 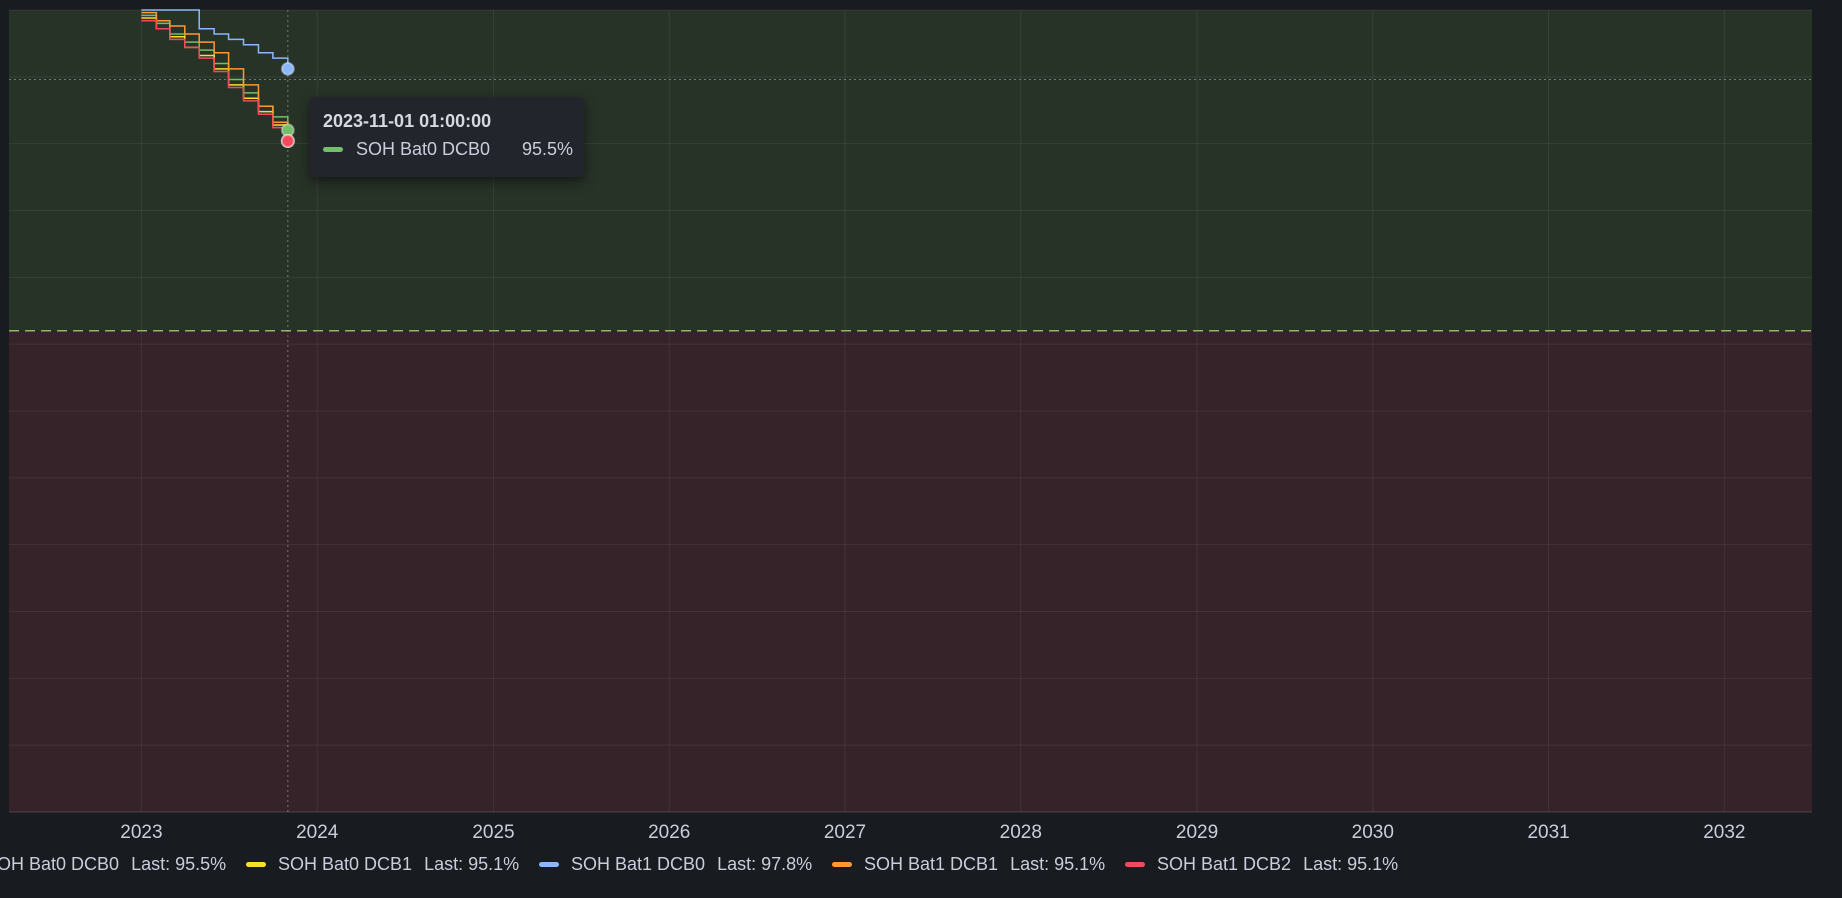 What do you see at coordinates (345, 864) in the screenshot?
I see `legend-series-name: SOH Bat0 DCB1` at bounding box center [345, 864].